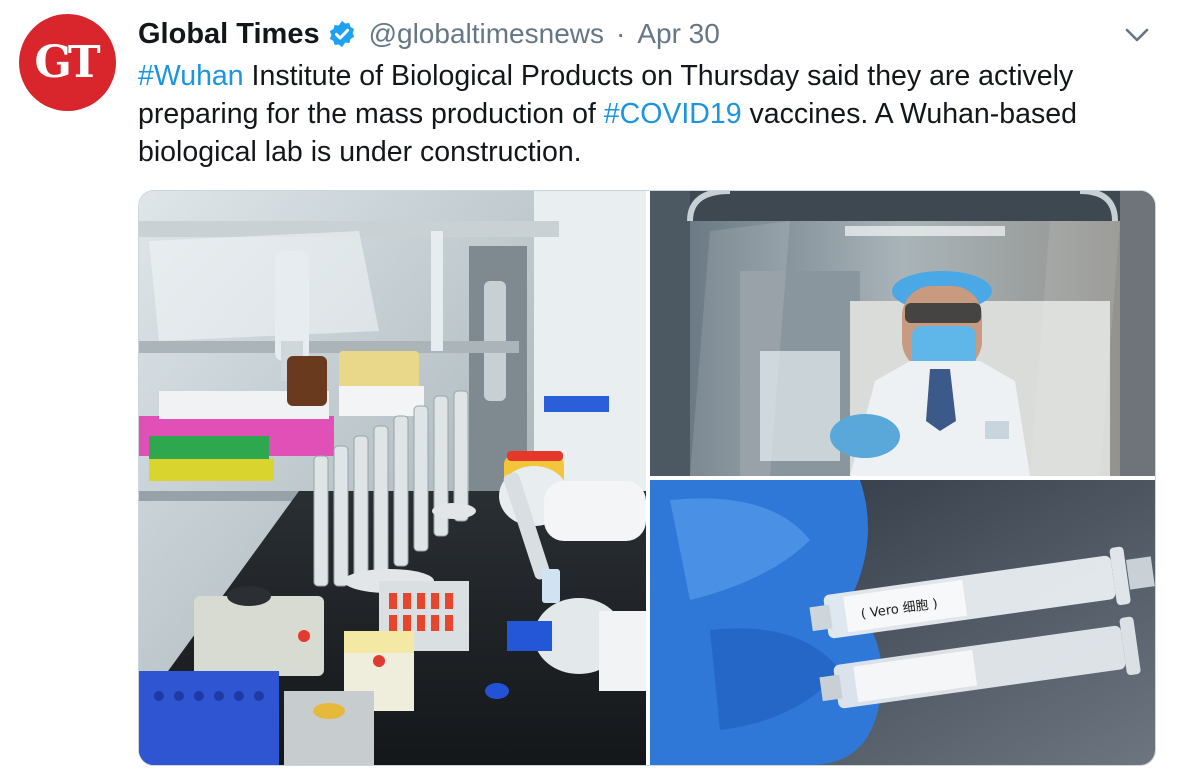  What do you see at coordinates (486, 34) in the screenshot?
I see `user-handle: @globaltimesnews` at bounding box center [486, 34].